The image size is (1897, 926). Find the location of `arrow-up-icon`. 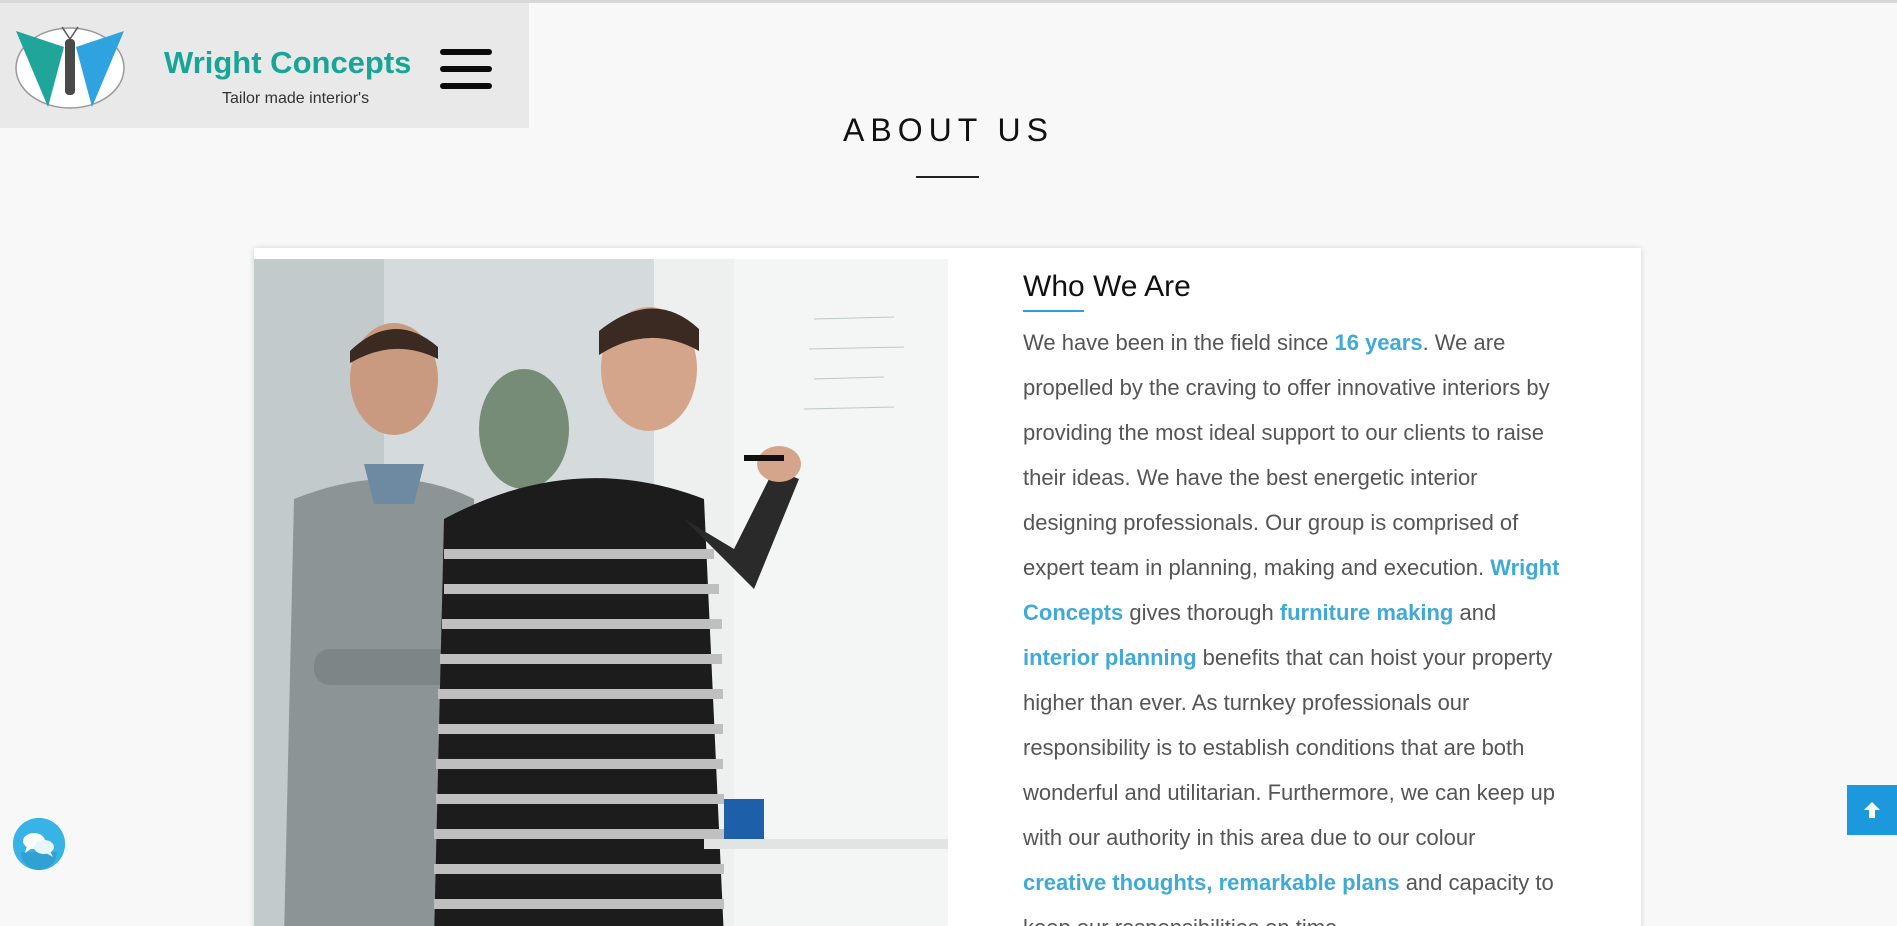

arrow-up-icon is located at coordinates (1872, 810).